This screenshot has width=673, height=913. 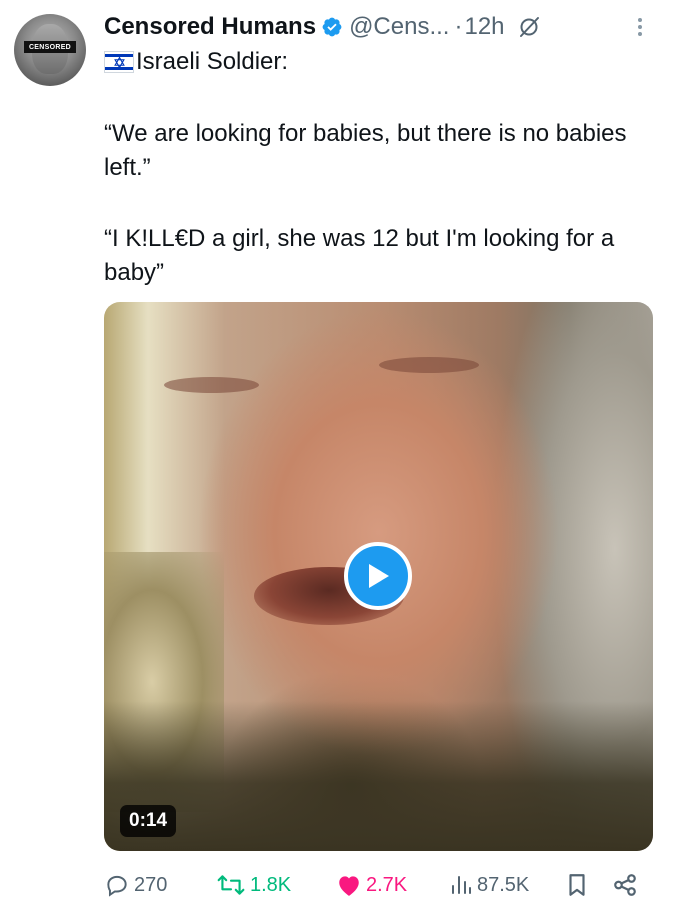 I want to click on grok-icon, so click(x=529, y=27).